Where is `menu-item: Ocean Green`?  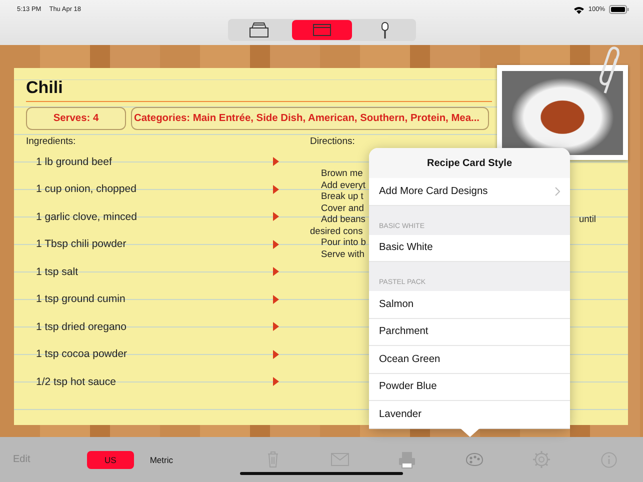 menu-item: Ocean Green is located at coordinates (469, 360).